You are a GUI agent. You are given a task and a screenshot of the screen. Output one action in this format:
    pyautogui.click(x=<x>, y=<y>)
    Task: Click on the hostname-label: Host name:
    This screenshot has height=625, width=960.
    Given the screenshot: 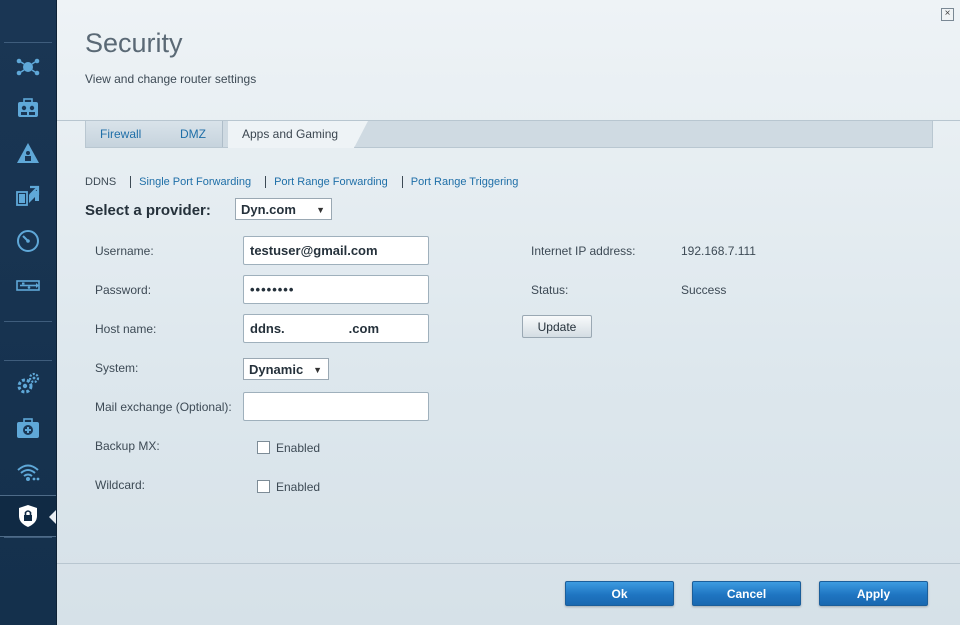 What is the action you would take?
    pyautogui.click(x=126, y=329)
    